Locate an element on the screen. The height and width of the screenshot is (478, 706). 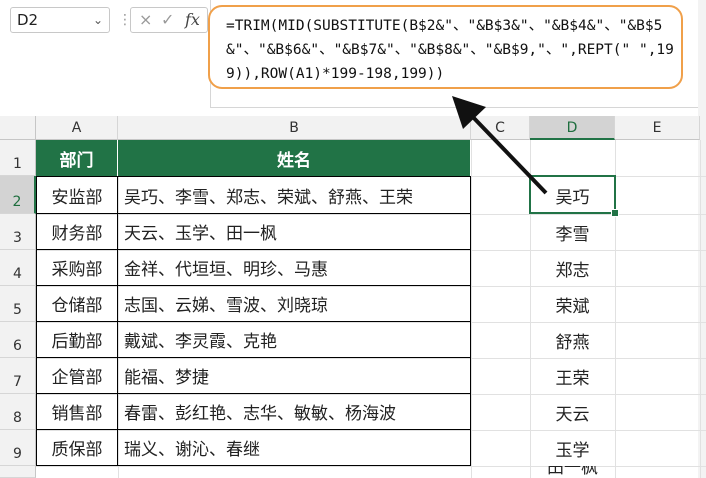
annotation-arrow is located at coordinates (500, 145).